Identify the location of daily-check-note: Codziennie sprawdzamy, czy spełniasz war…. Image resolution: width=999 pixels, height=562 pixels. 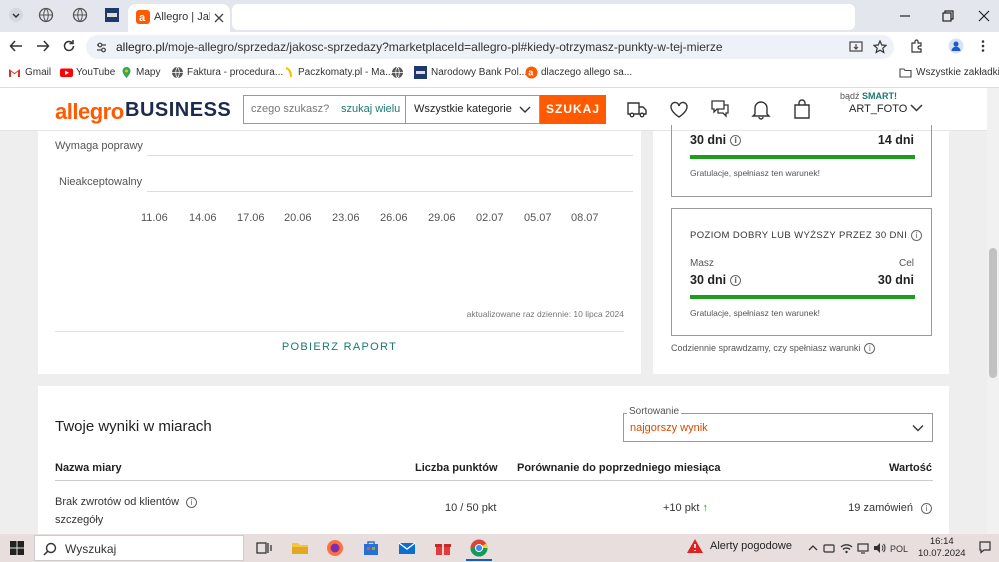
(773, 349).